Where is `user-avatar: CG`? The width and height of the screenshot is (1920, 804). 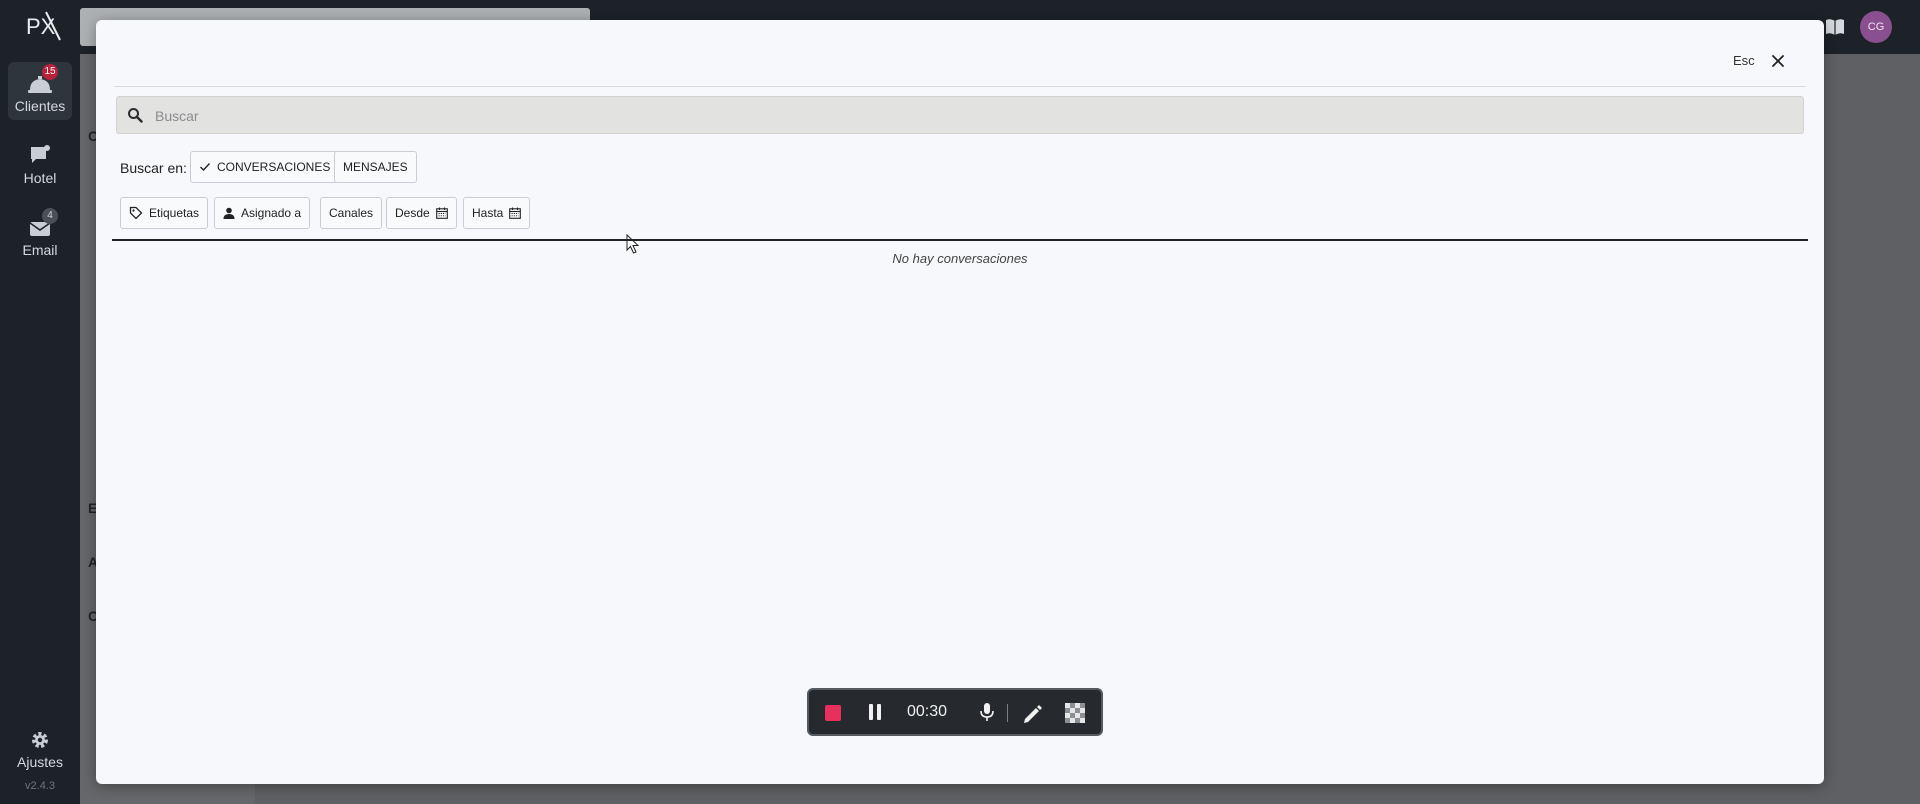
user-avatar: CG is located at coordinates (1876, 27).